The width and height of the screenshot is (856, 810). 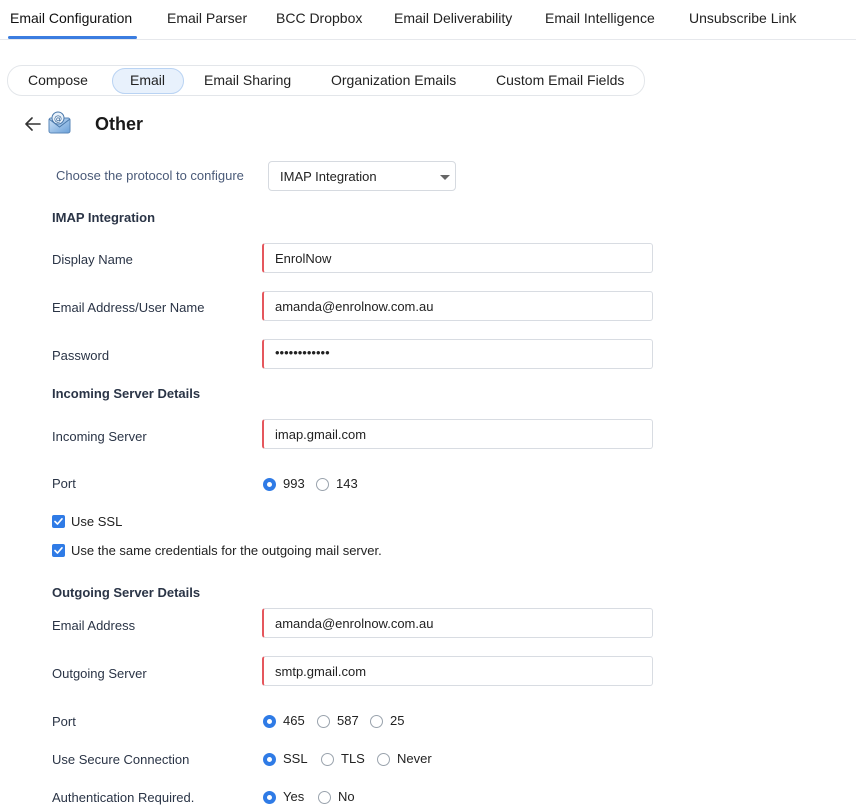 What do you see at coordinates (560, 80) in the screenshot?
I see `subtab-custom-email-fields: Custom Email Fields` at bounding box center [560, 80].